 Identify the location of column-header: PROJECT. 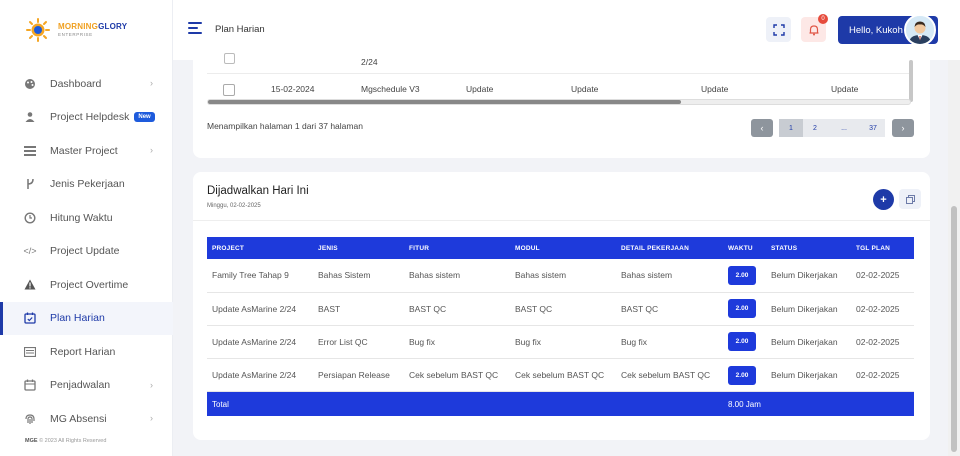
(228, 248).